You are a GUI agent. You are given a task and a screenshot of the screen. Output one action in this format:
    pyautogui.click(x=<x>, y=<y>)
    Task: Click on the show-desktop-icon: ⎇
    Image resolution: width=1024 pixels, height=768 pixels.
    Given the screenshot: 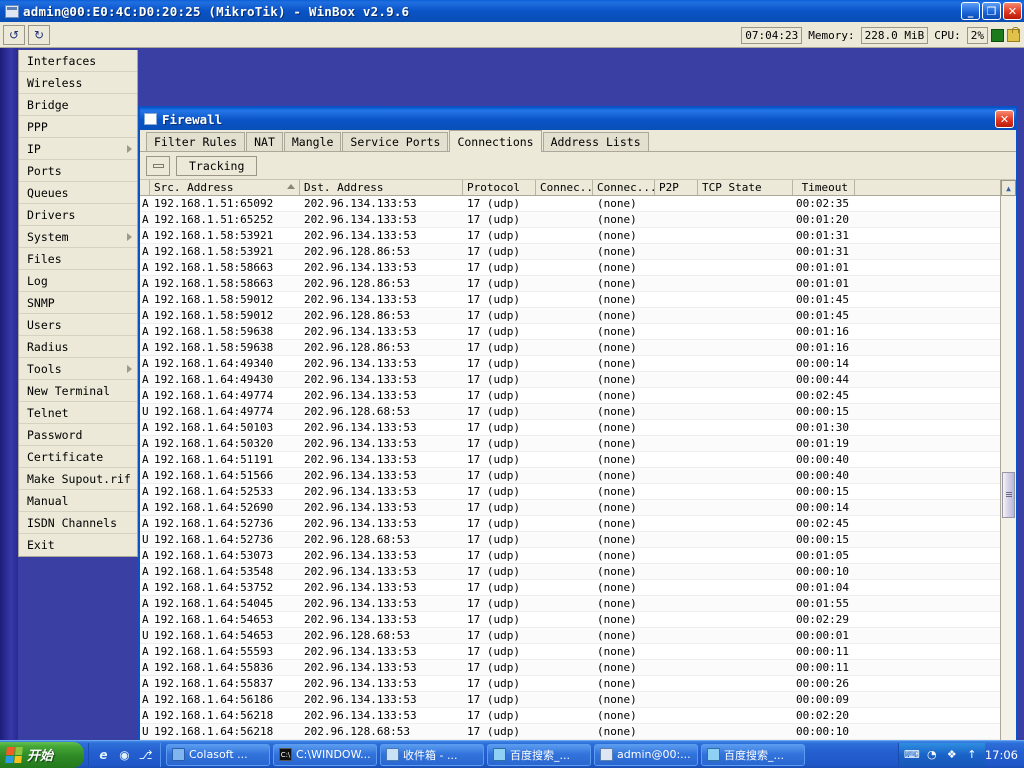 What is the action you would take?
    pyautogui.click(x=145, y=754)
    